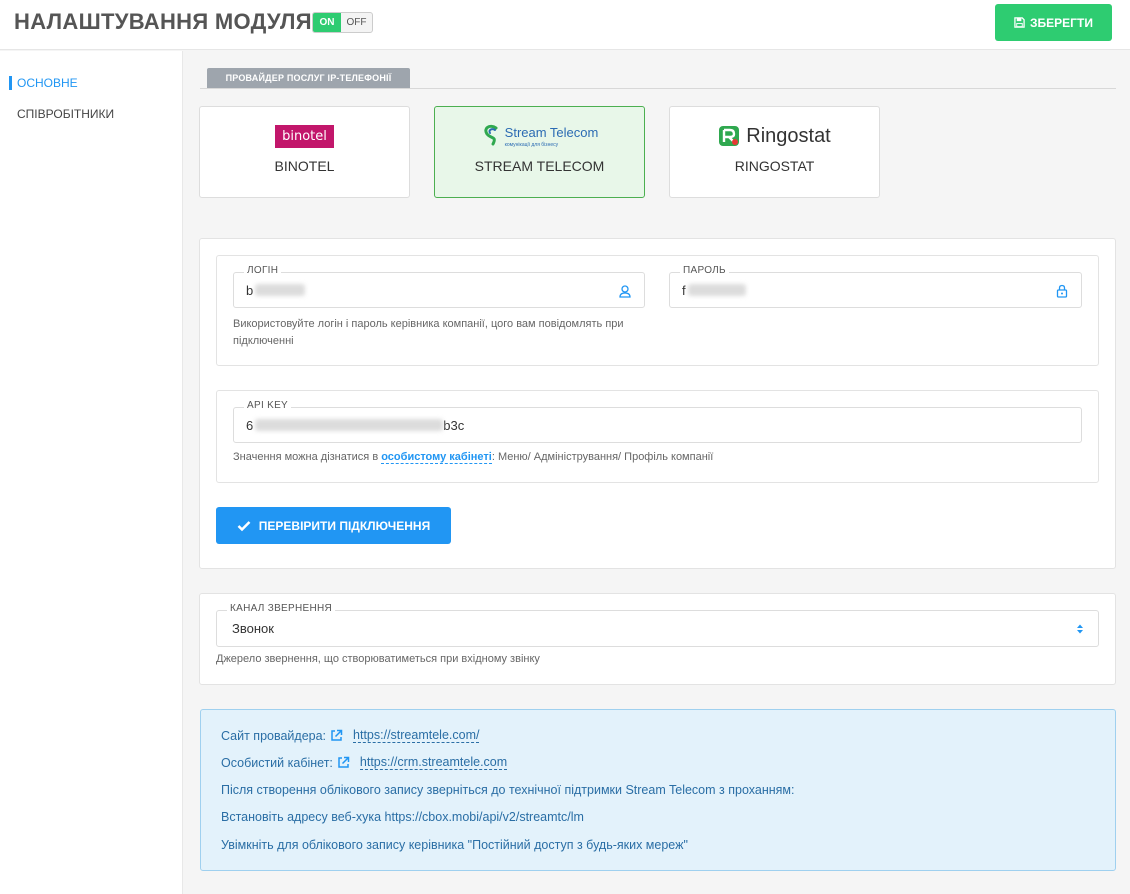 The height and width of the screenshot is (894, 1130). Describe the element at coordinates (774, 152) in the screenshot. I see `provider-card-ringostat: Ringostat RINGOSTAT` at that location.